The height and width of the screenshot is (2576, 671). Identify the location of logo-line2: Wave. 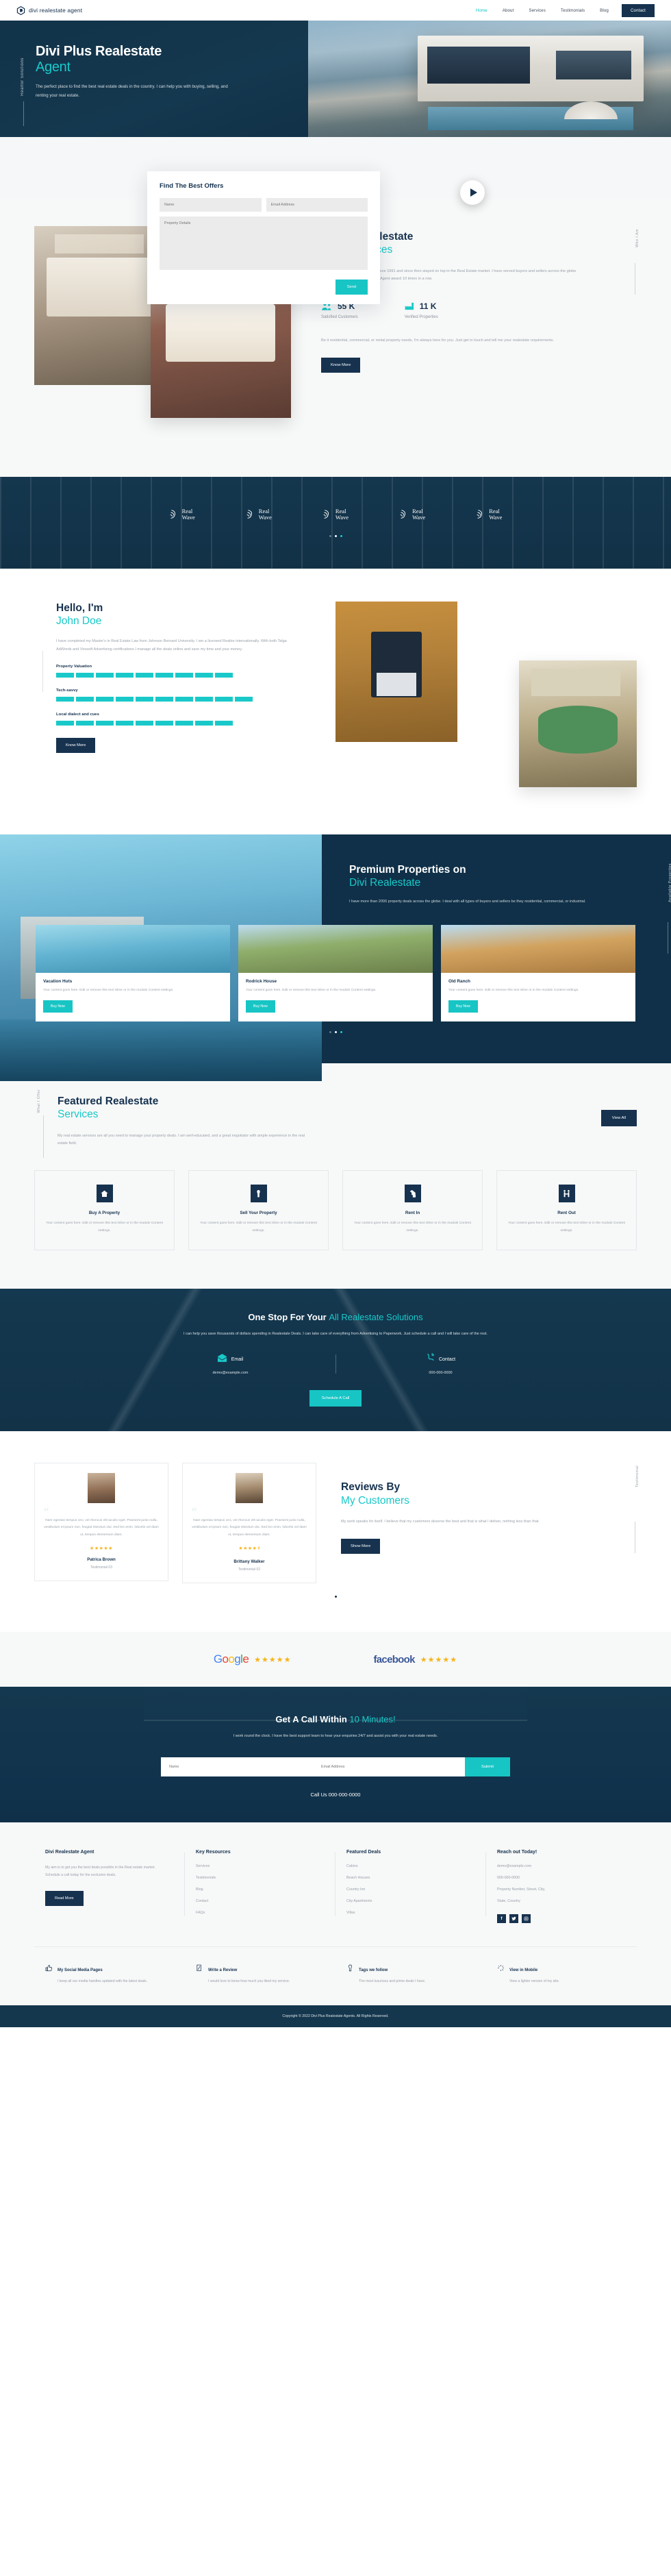
(265, 517).